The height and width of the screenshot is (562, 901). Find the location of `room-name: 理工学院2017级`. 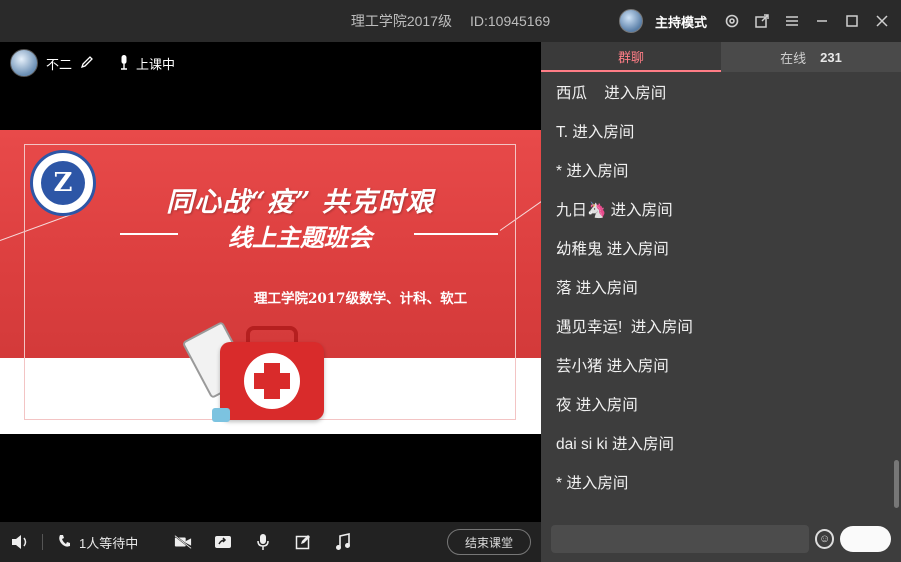

room-name: 理工学院2017级 is located at coordinates (401, 21).